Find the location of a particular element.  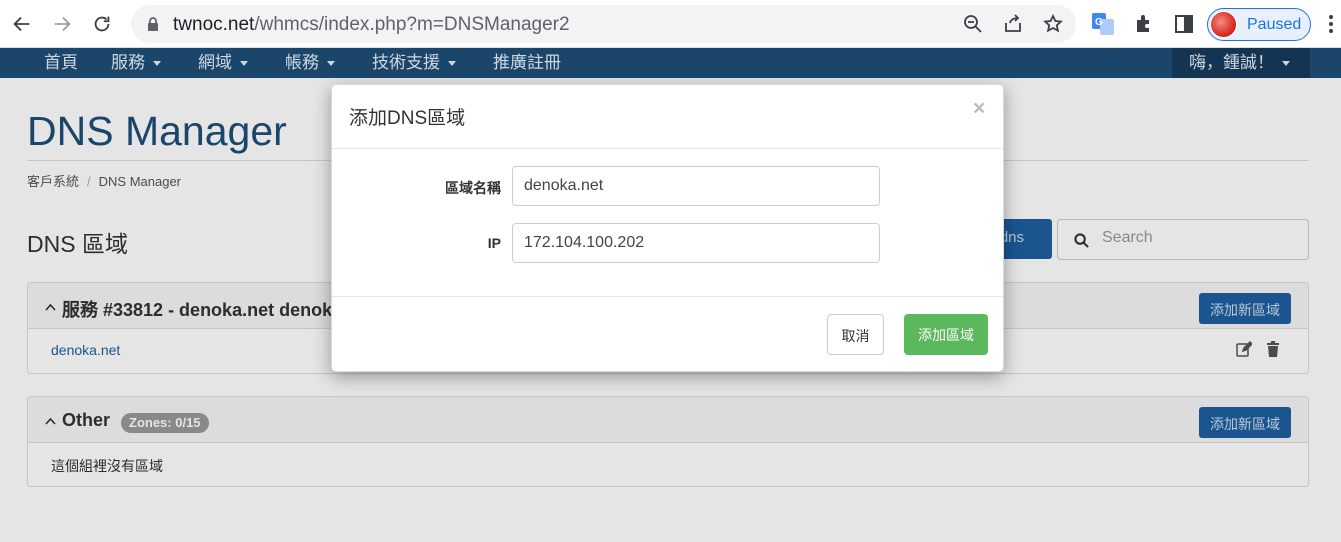

reload-icon is located at coordinates (102, 24).